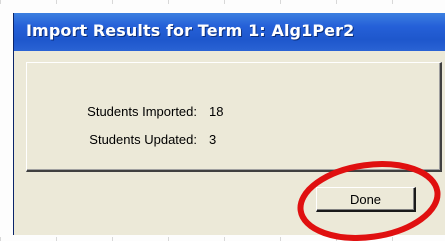 Image resolution: width=445 pixels, height=241 pixels. Describe the element at coordinates (213, 139) in the screenshot. I see `students-updated-value: 3` at that location.